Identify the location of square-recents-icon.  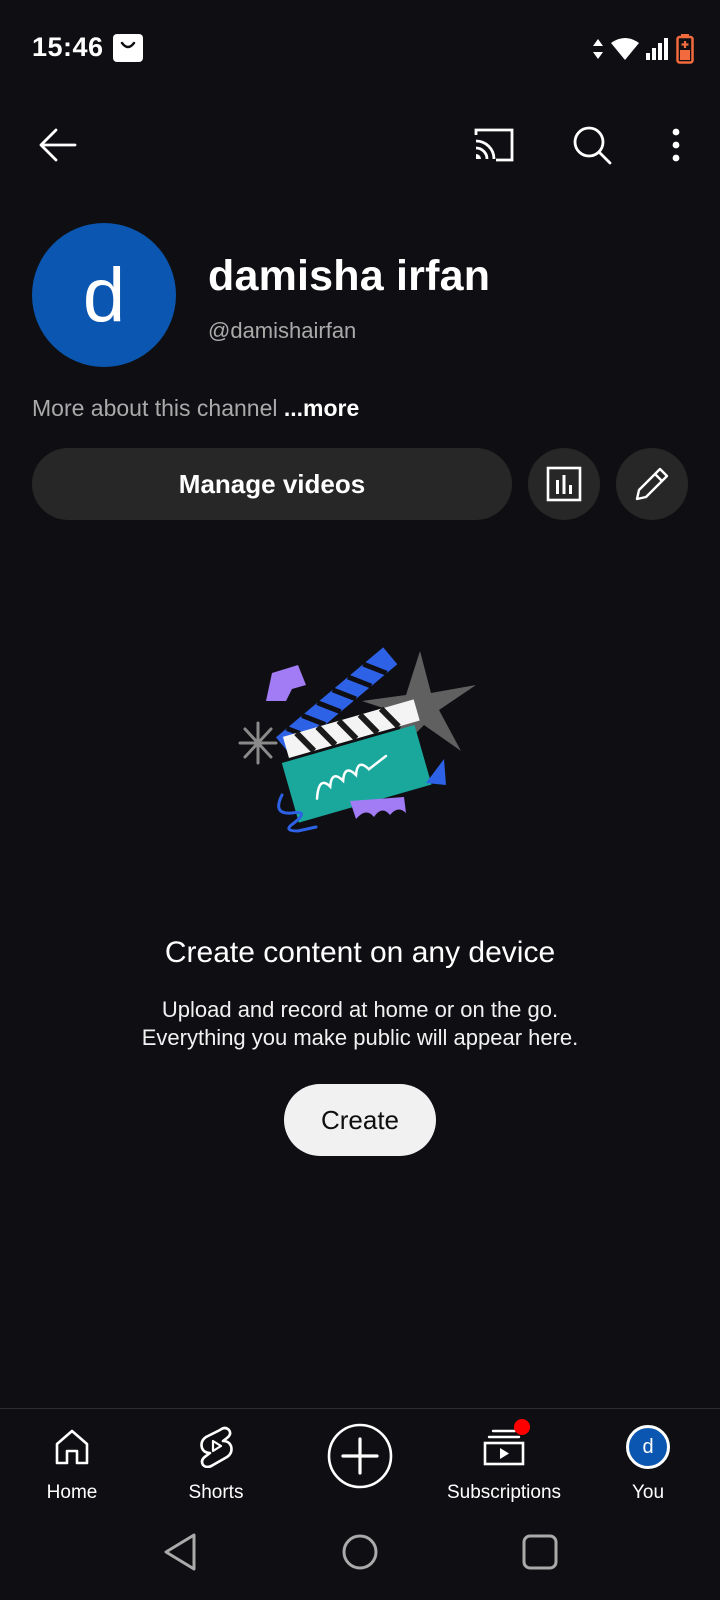
(540, 1552).